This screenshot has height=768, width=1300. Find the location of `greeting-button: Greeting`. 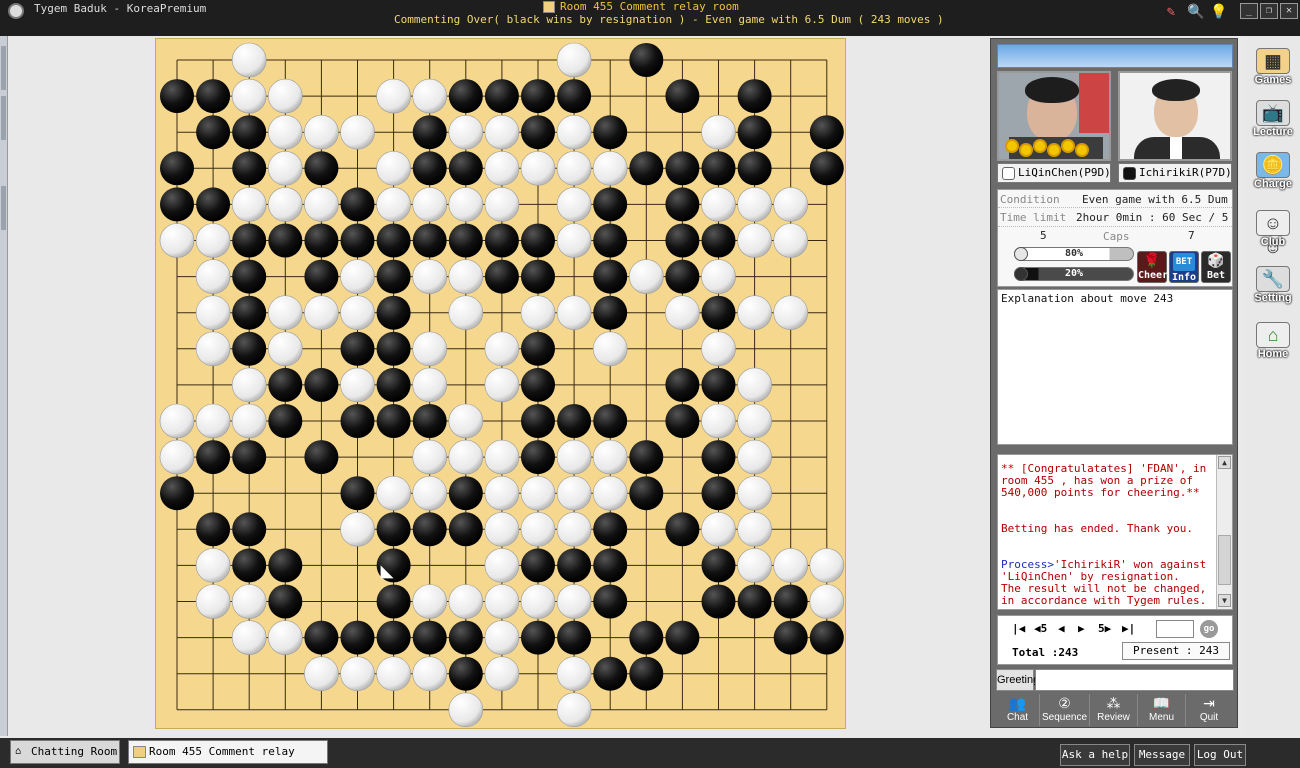

greeting-button: Greeting is located at coordinates (1017, 680).